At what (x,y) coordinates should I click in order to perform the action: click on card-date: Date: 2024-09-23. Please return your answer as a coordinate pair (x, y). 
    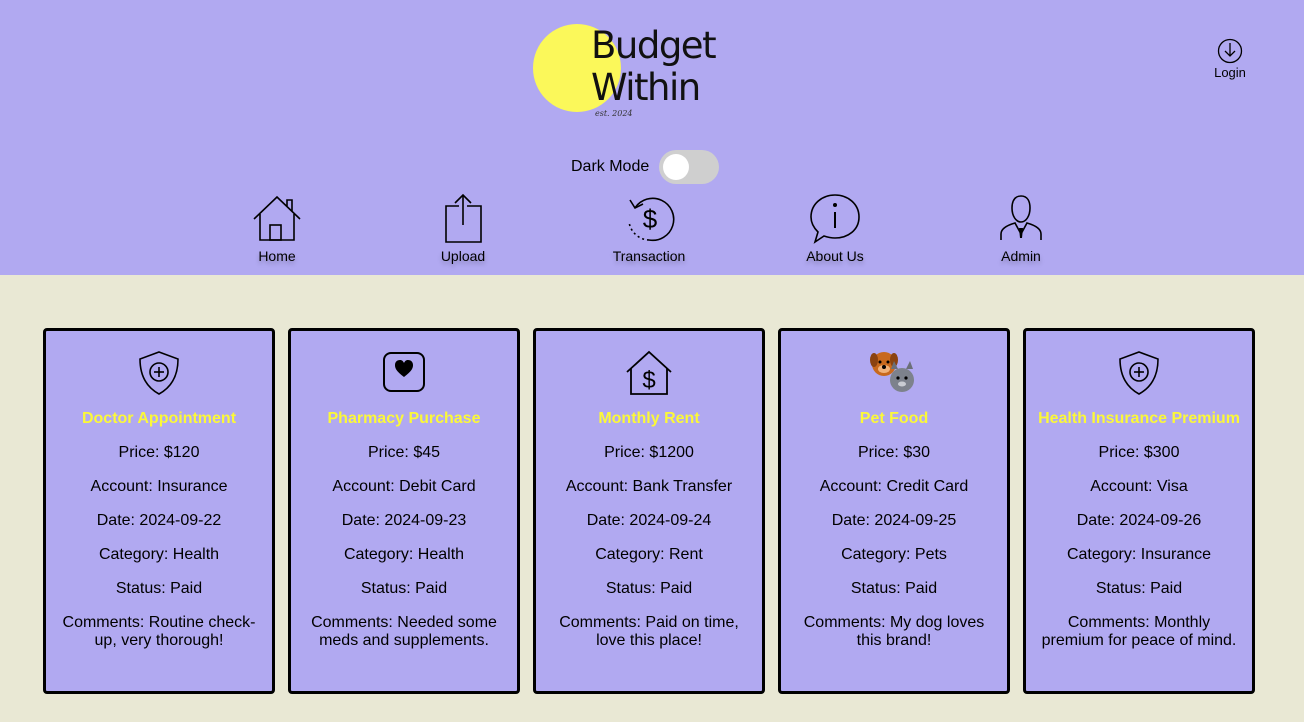
    Looking at the image, I should click on (404, 520).